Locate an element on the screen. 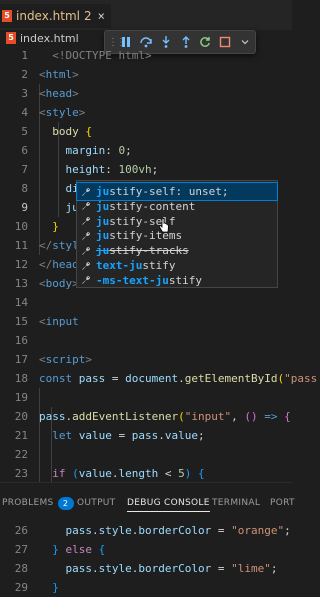 Image resolution: width=320 pixels, height=597 pixels. code-text: <head> is located at coordinates (59, 93).